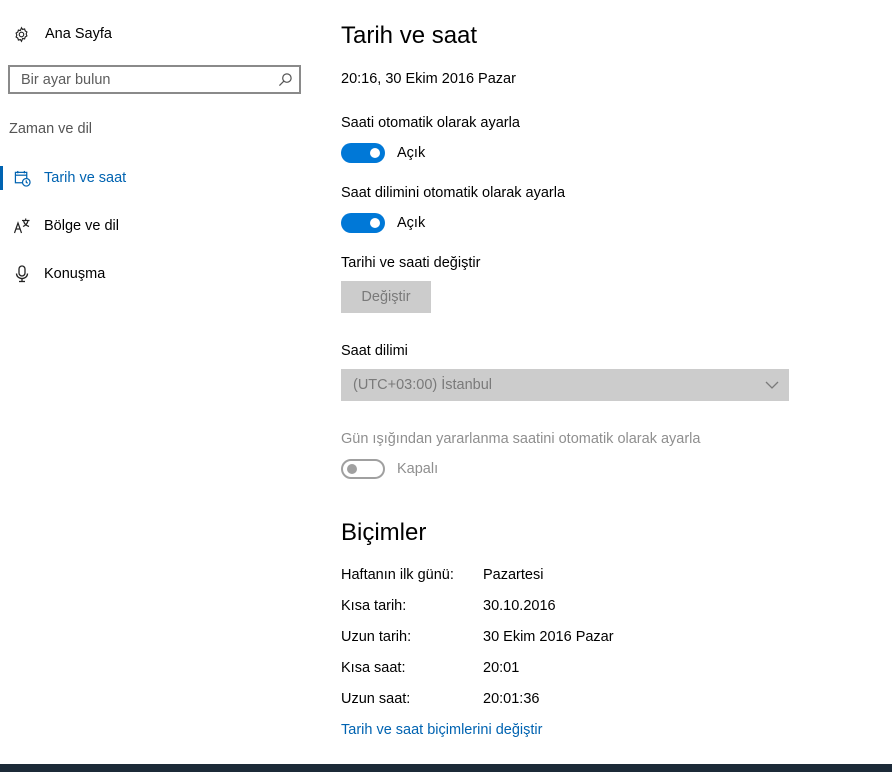 The width and height of the screenshot is (892, 772). Describe the element at coordinates (376, 699) in the screenshot. I see `format-label: Uzun saat:` at that location.